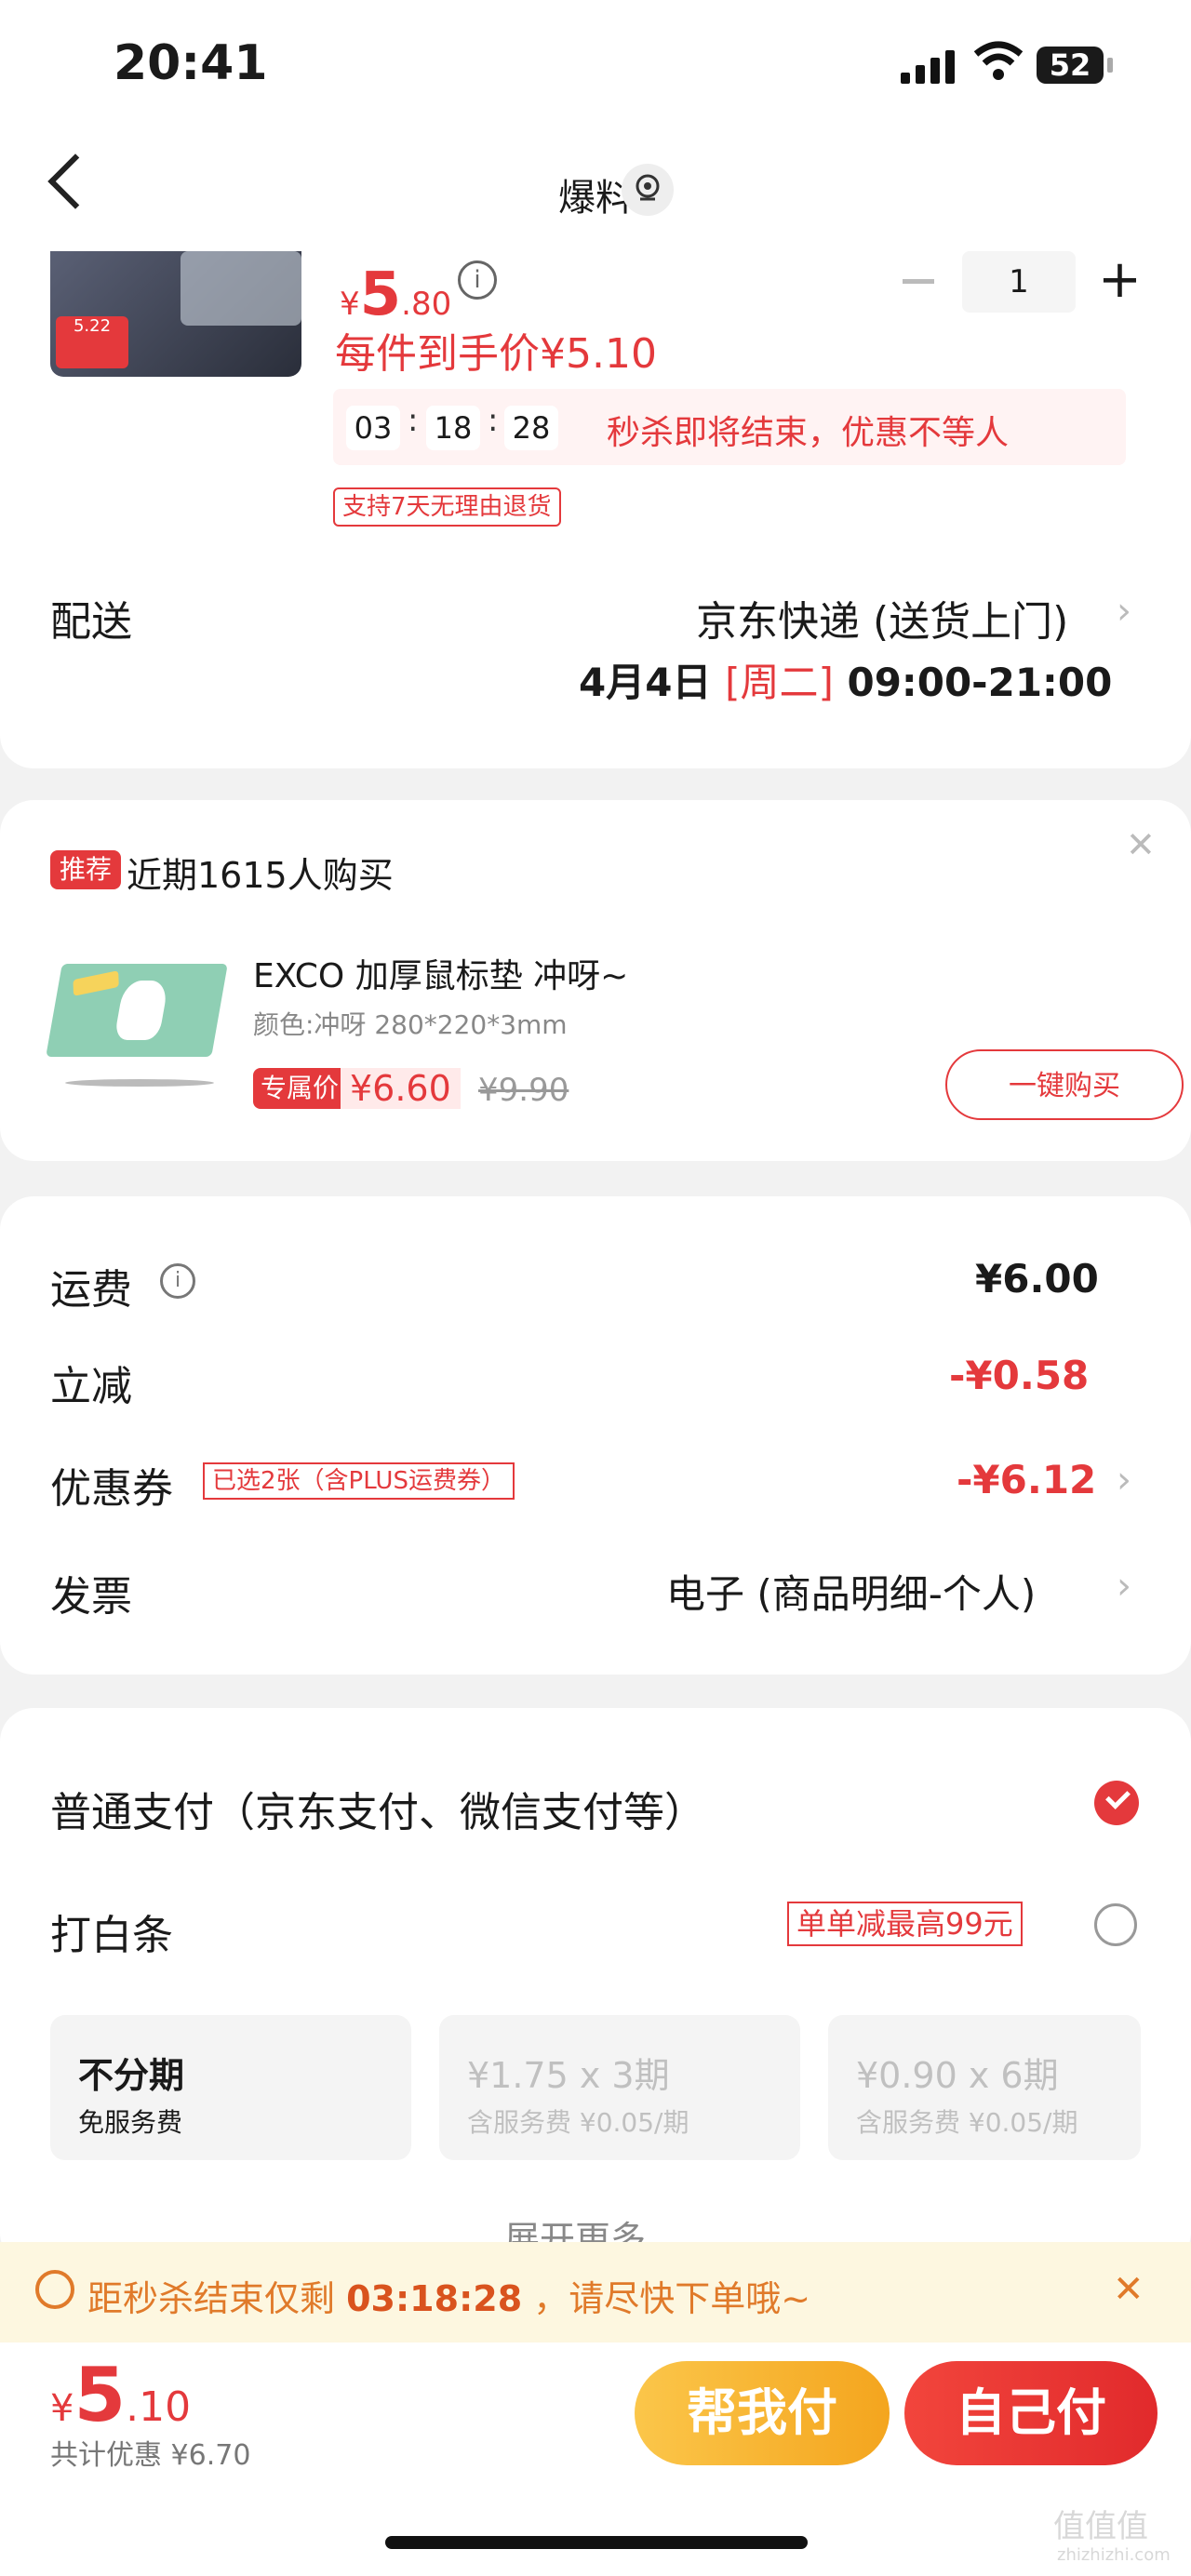 The image size is (1191, 2576). Describe the element at coordinates (92, 342) in the screenshot. I see `product-image-tag: 5.22` at that location.